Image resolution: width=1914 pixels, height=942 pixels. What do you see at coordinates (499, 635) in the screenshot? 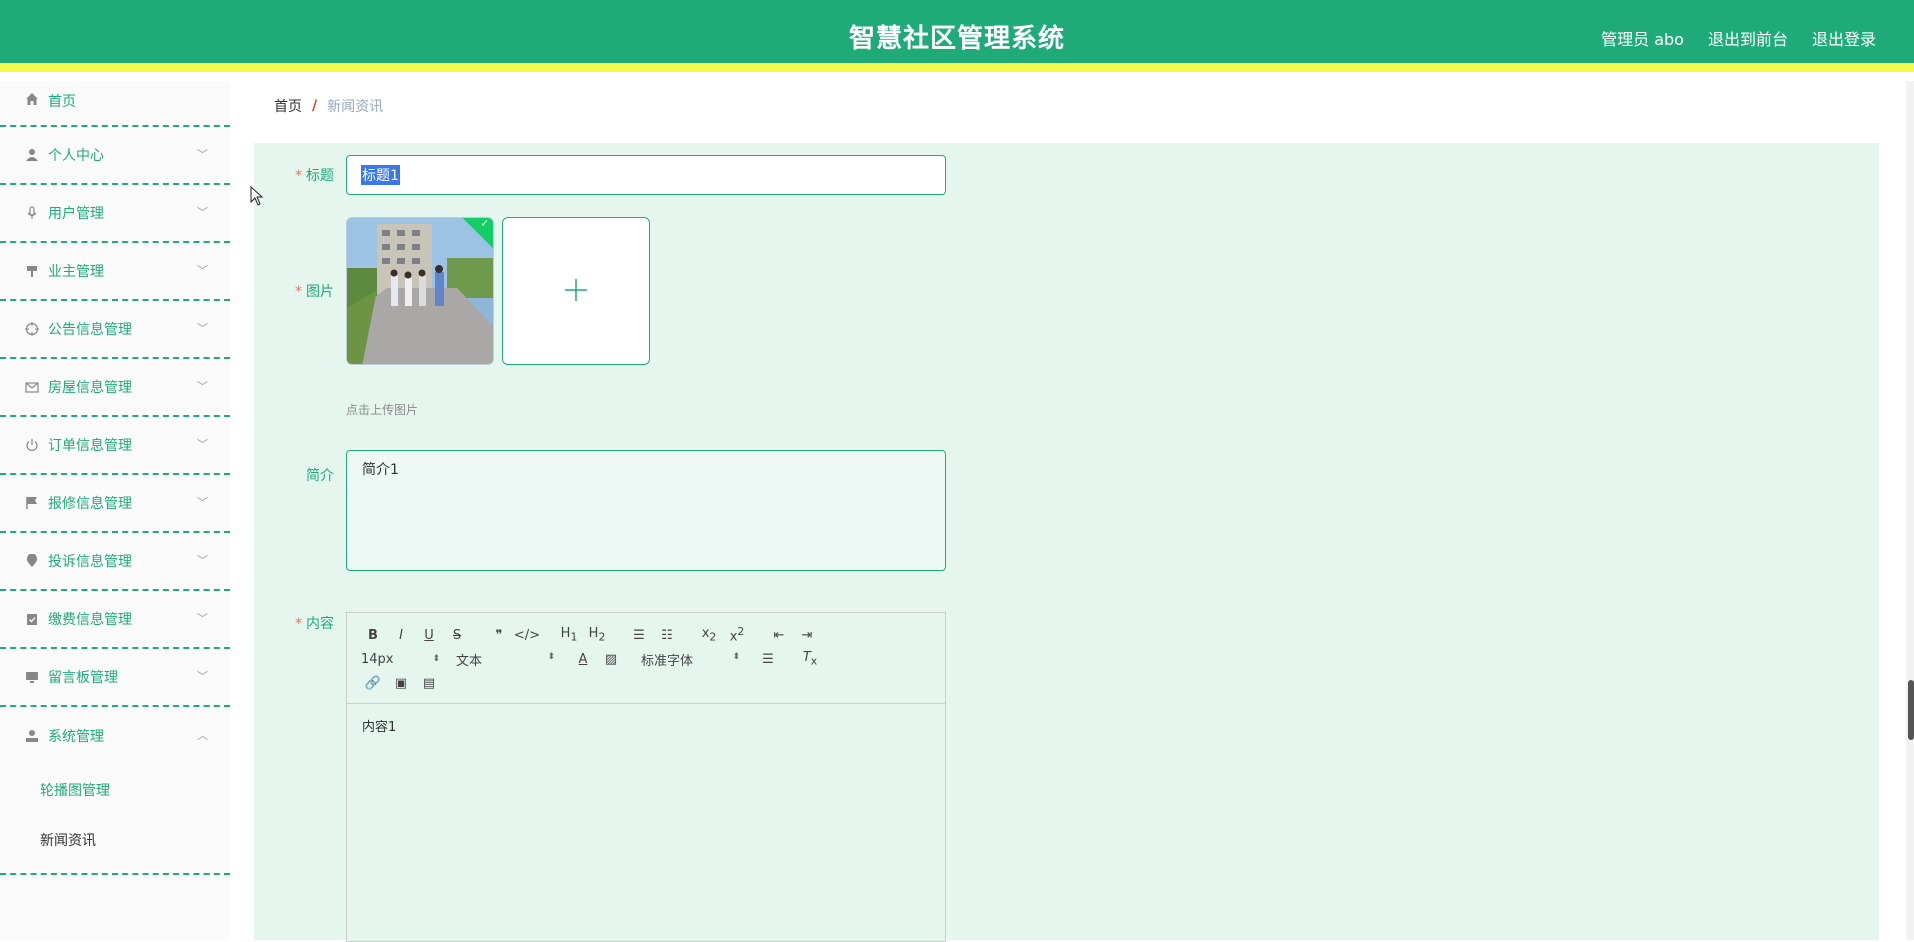
I see `blockquote-icon: ❞` at bounding box center [499, 635].